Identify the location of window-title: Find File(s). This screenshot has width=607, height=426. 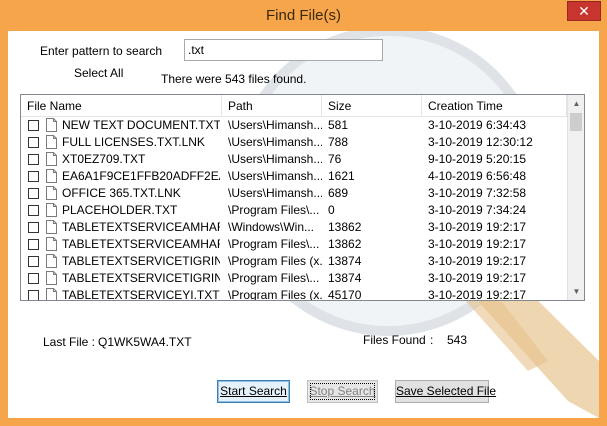
(303, 15).